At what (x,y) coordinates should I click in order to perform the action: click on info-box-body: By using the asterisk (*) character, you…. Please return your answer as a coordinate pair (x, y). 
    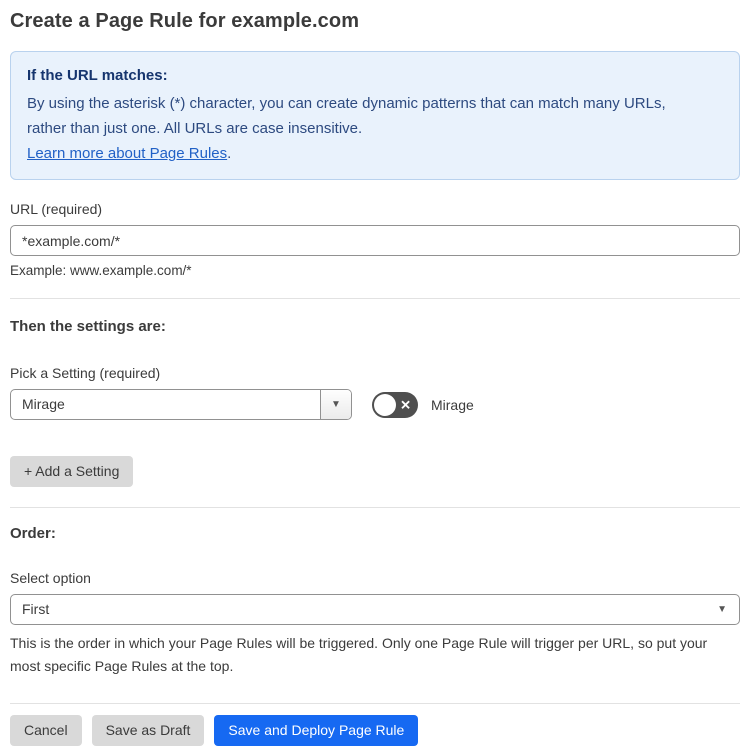
    Looking at the image, I should click on (346, 116).